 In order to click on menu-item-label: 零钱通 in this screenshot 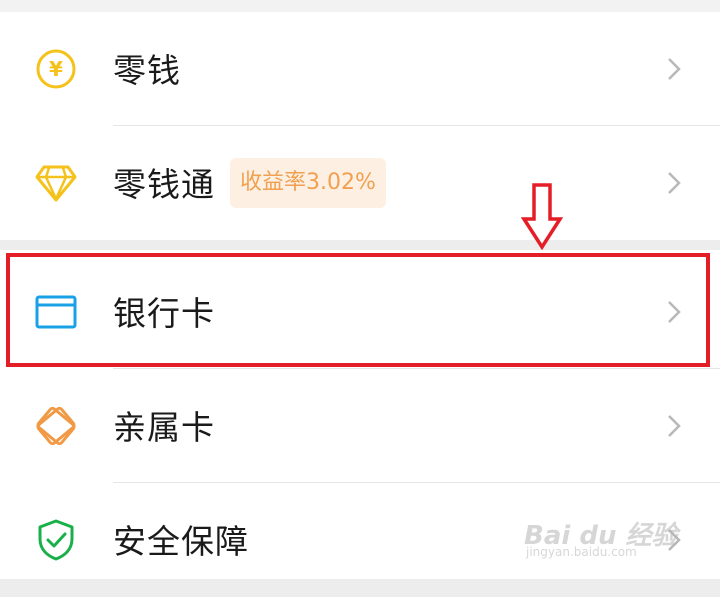, I will do `click(164, 185)`.